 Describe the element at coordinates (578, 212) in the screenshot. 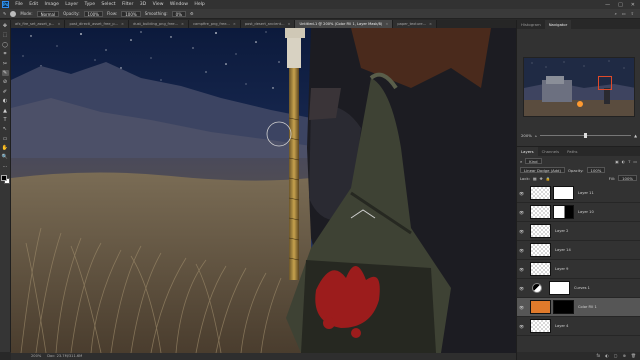

I see `layer-row: 👁 Layer 10` at that location.